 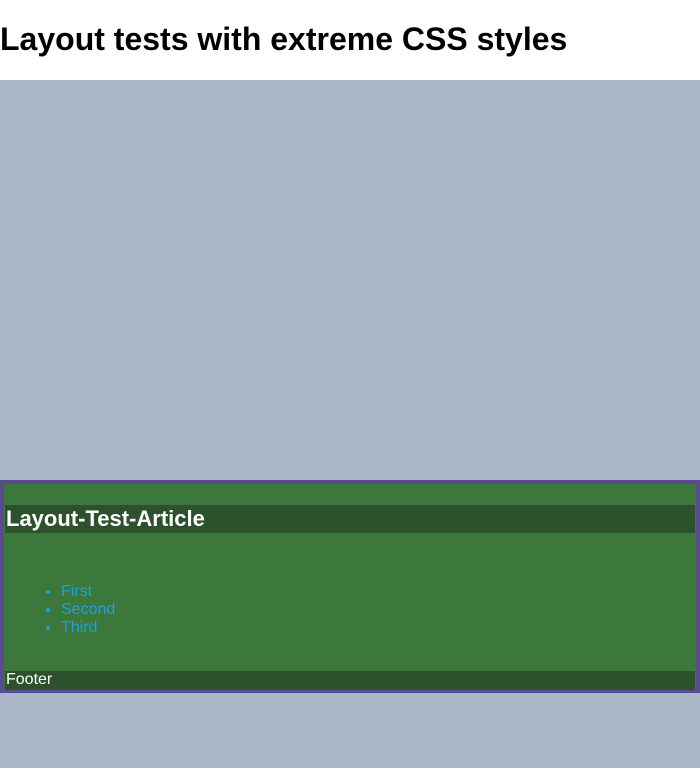 What do you see at coordinates (29, 679) in the screenshot?
I see `footer-text: Footer` at bounding box center [29, 679].